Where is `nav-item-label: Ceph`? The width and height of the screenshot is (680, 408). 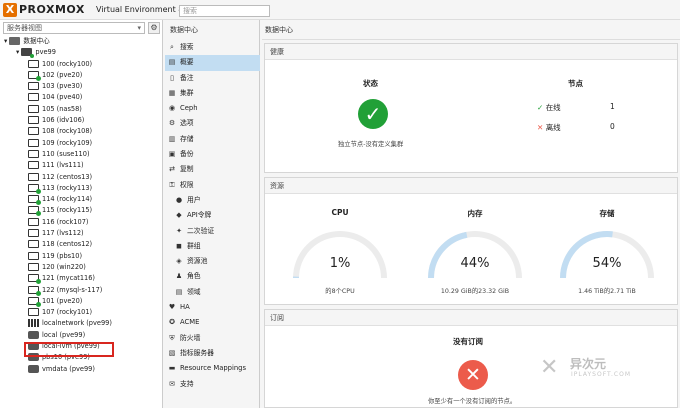
nav-item-label: Ceph is located at coordinates (189, 108).